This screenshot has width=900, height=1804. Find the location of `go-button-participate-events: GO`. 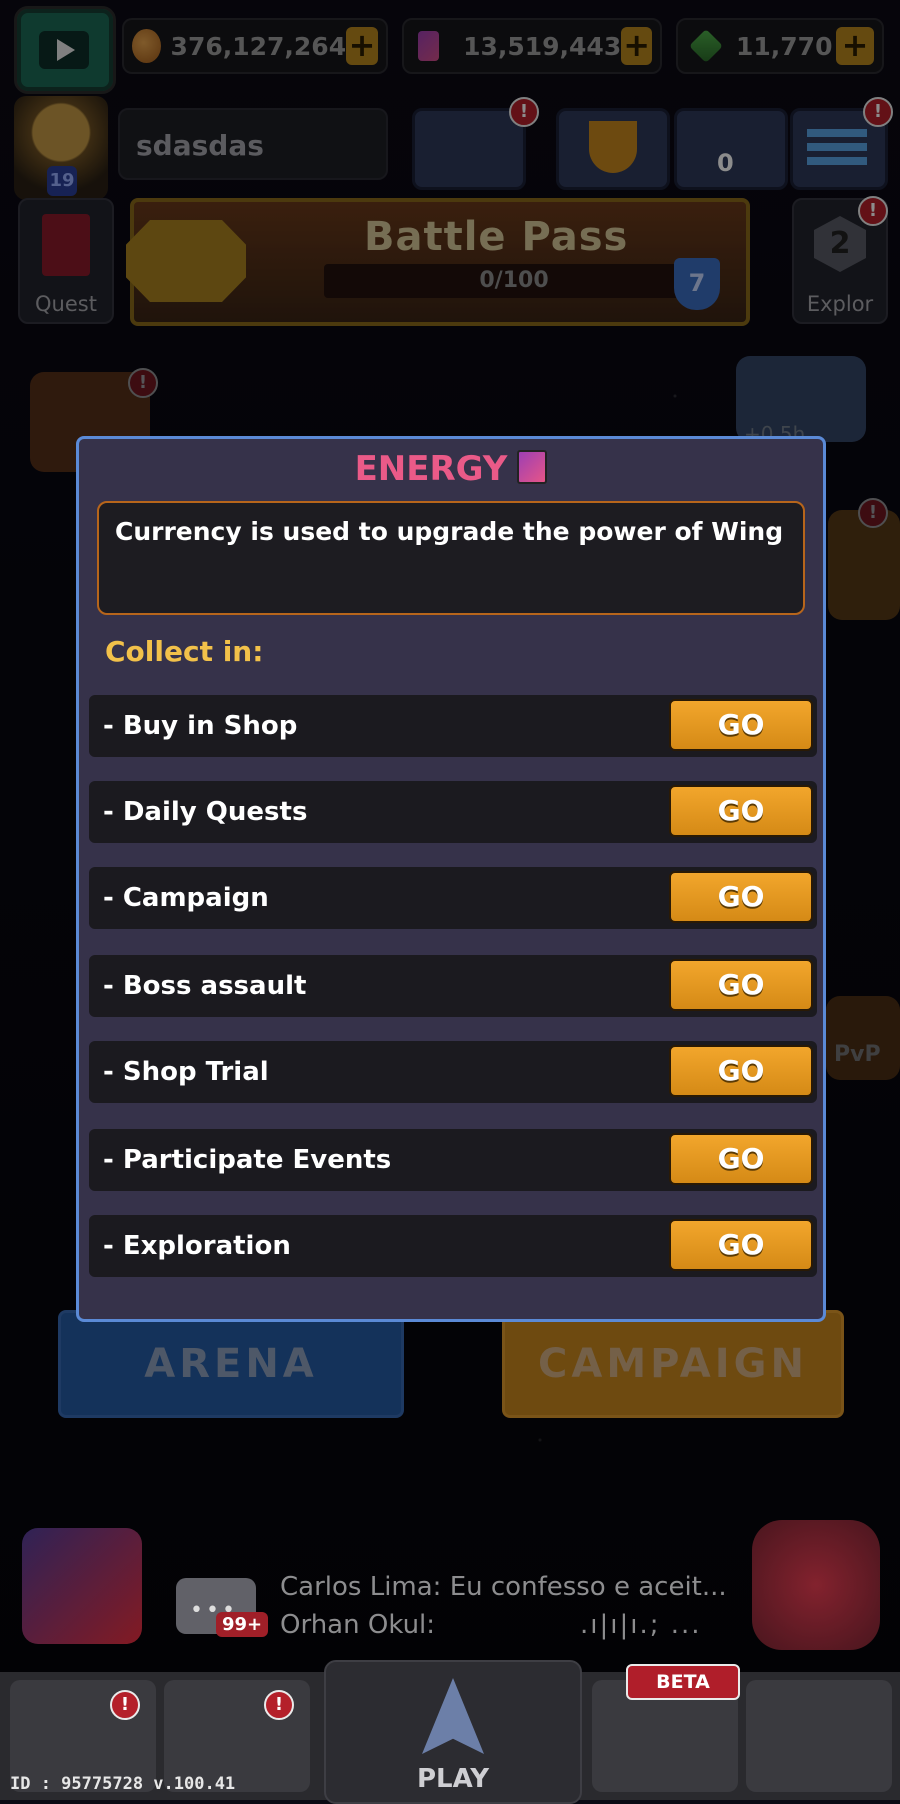

go-button-participate-events: GO is located at coordinates (741, 1159).